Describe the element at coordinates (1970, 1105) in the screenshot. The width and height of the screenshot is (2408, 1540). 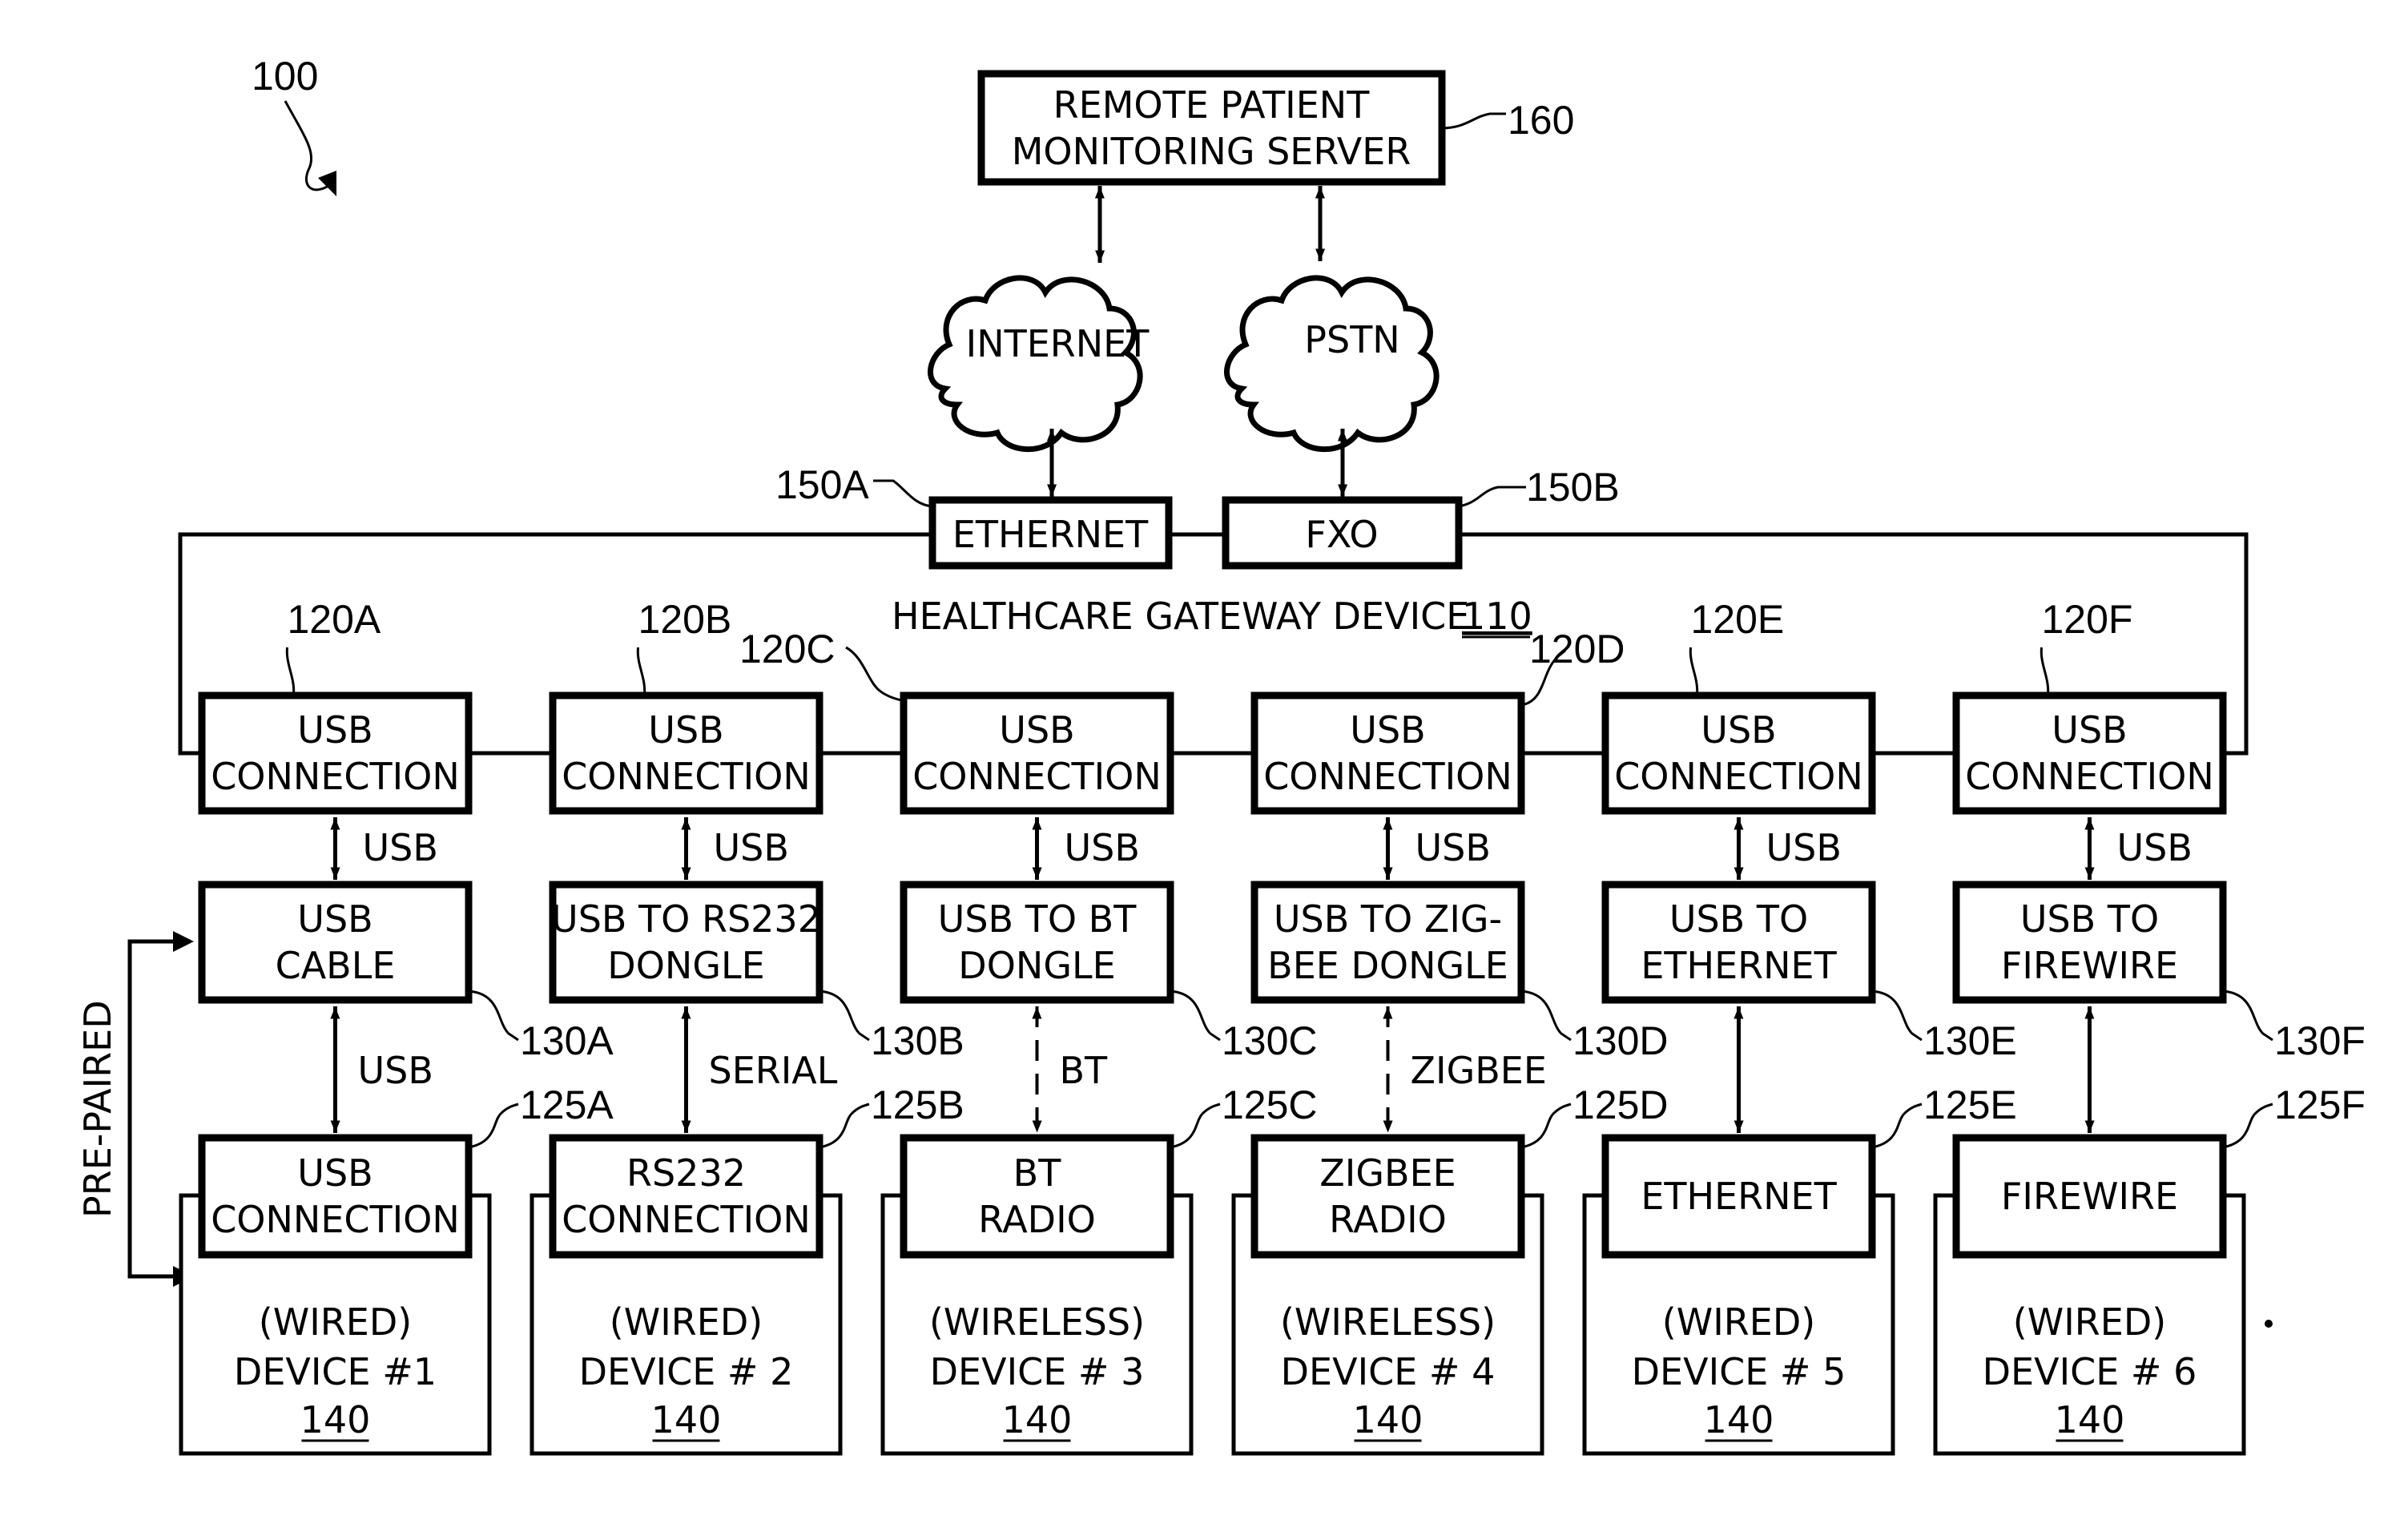
I see `device-interface-ref: 125E` at that location.